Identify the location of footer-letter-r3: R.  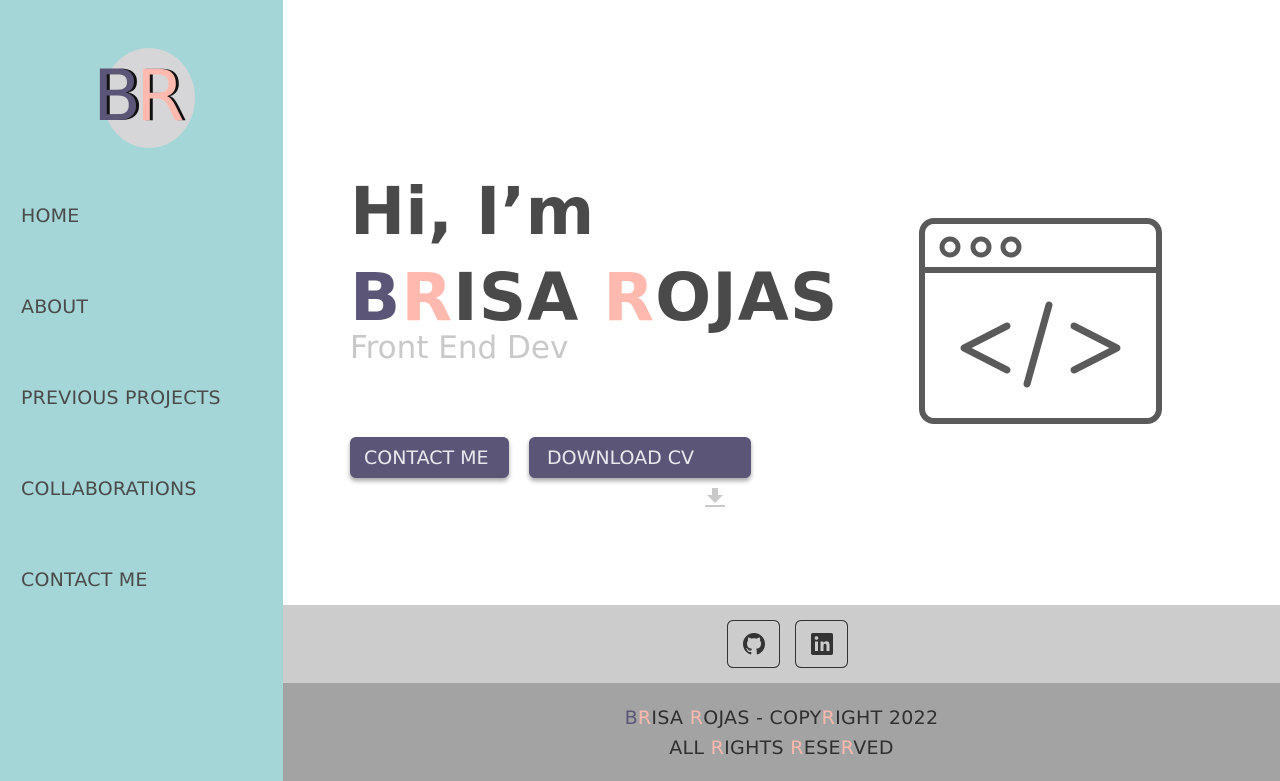
(828, 718).